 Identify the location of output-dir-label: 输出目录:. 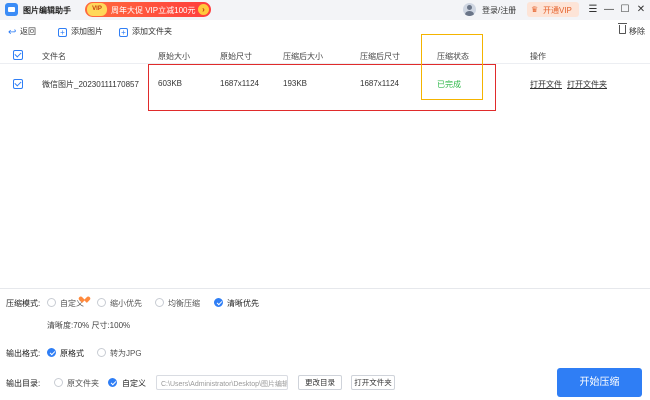
(23, 383).